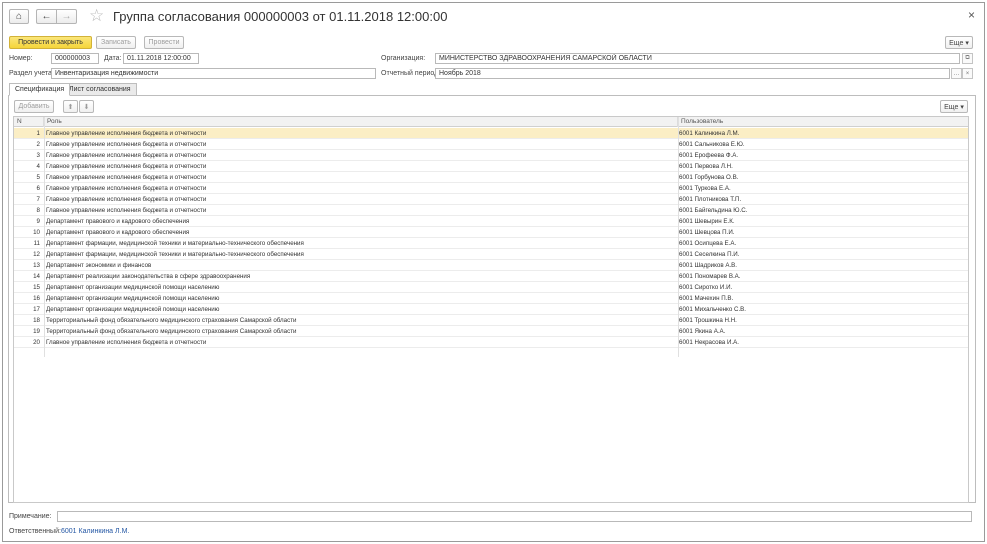 The image size is (987, 544). I want to click on row-user: 6001 Трошкина Н.Н., so click(708, 320).